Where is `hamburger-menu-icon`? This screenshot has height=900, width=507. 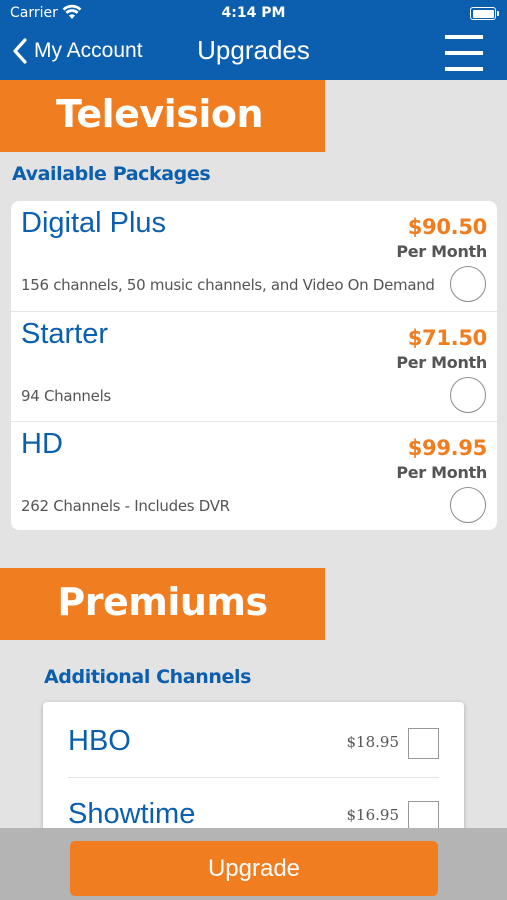 hamburger-menu-icon is located at coordinates (464, 53).